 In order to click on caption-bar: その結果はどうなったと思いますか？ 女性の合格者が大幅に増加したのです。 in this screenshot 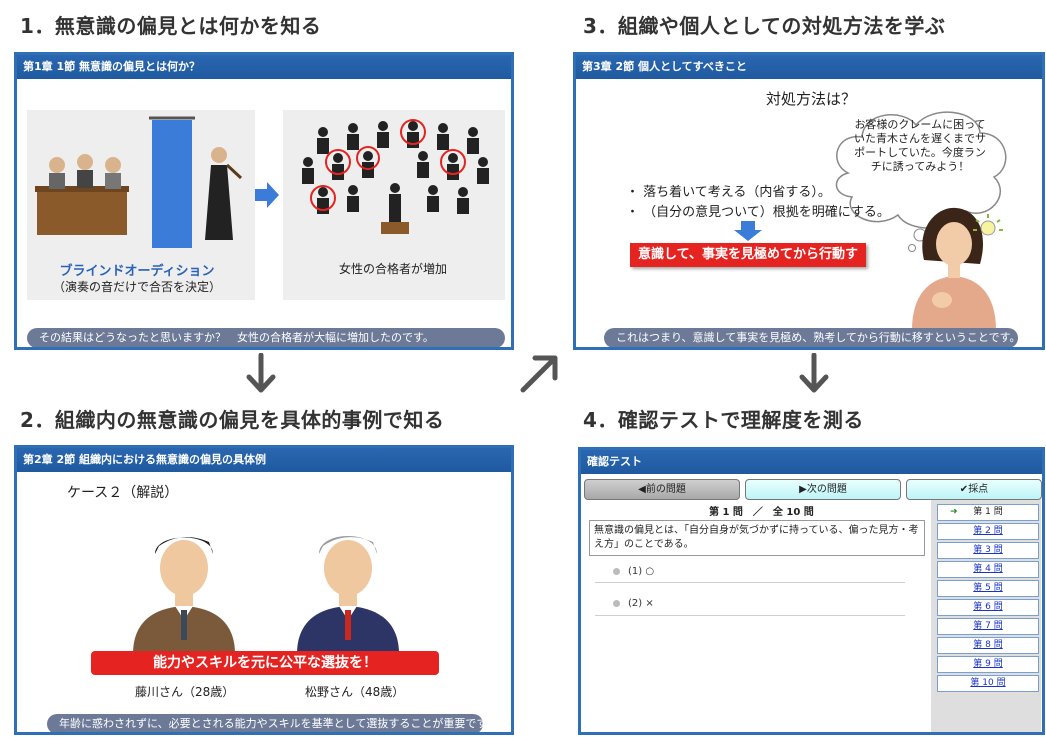, I will do `click(266, 337)`.